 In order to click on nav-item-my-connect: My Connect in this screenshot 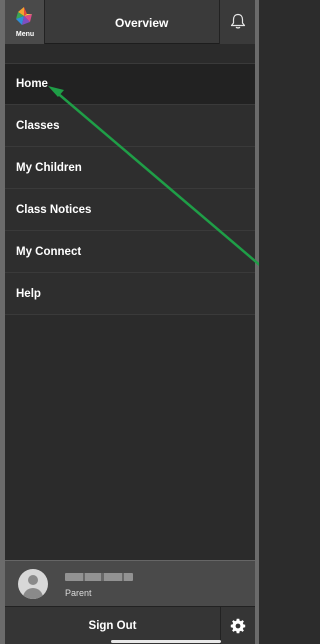, I will do `click(130, 252)`.